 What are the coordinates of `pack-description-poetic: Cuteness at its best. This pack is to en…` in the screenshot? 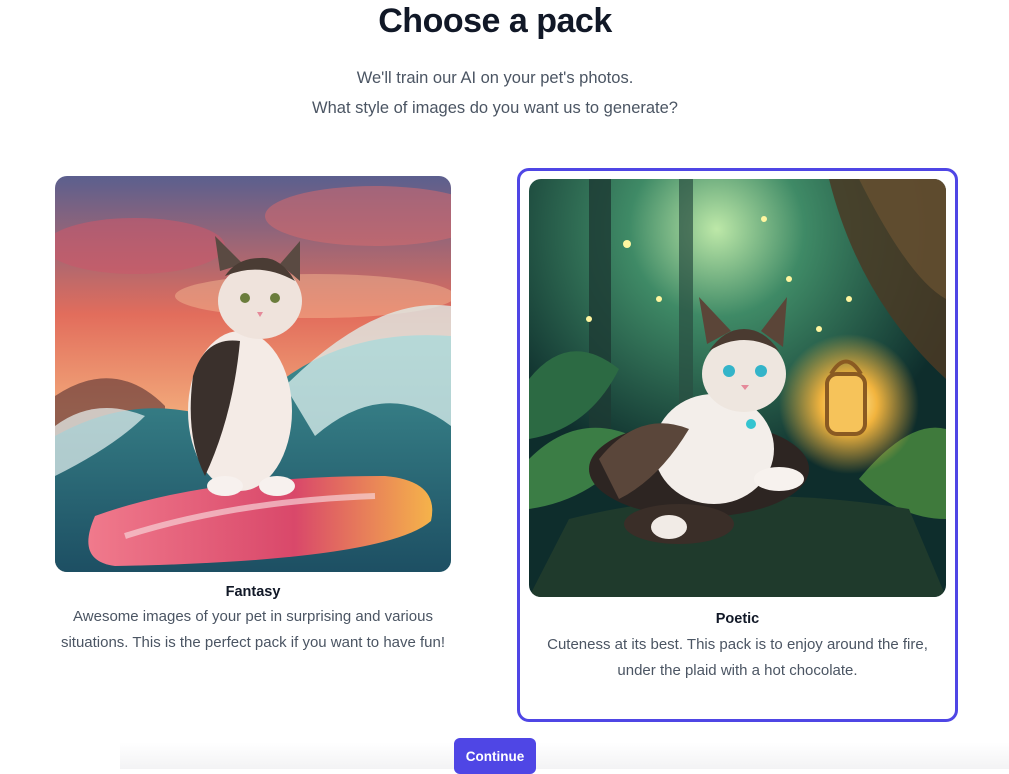 It's located at (737, 657).